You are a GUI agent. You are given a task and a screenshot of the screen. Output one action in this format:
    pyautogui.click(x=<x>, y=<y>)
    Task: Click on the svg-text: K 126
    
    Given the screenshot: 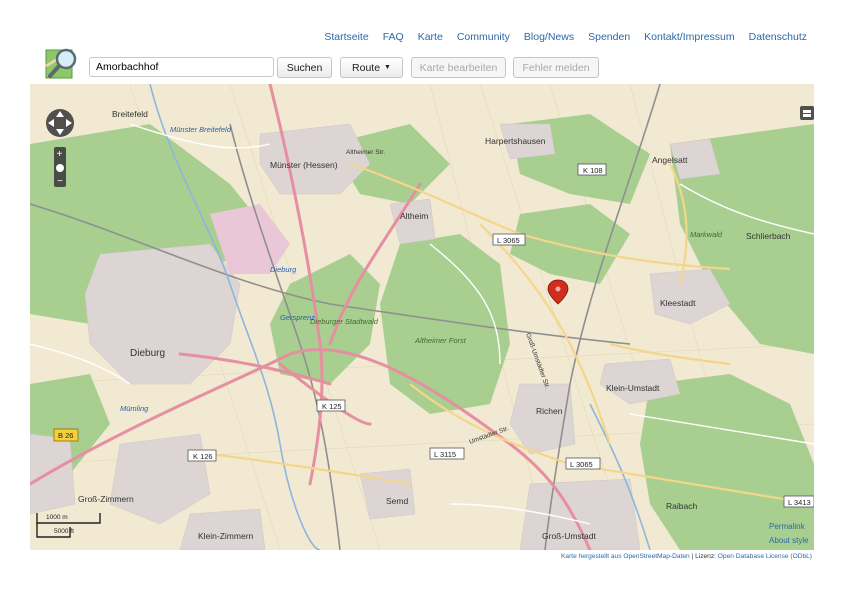 What is the action you would take?
    pyautogui.click(x=203, y=456)
    